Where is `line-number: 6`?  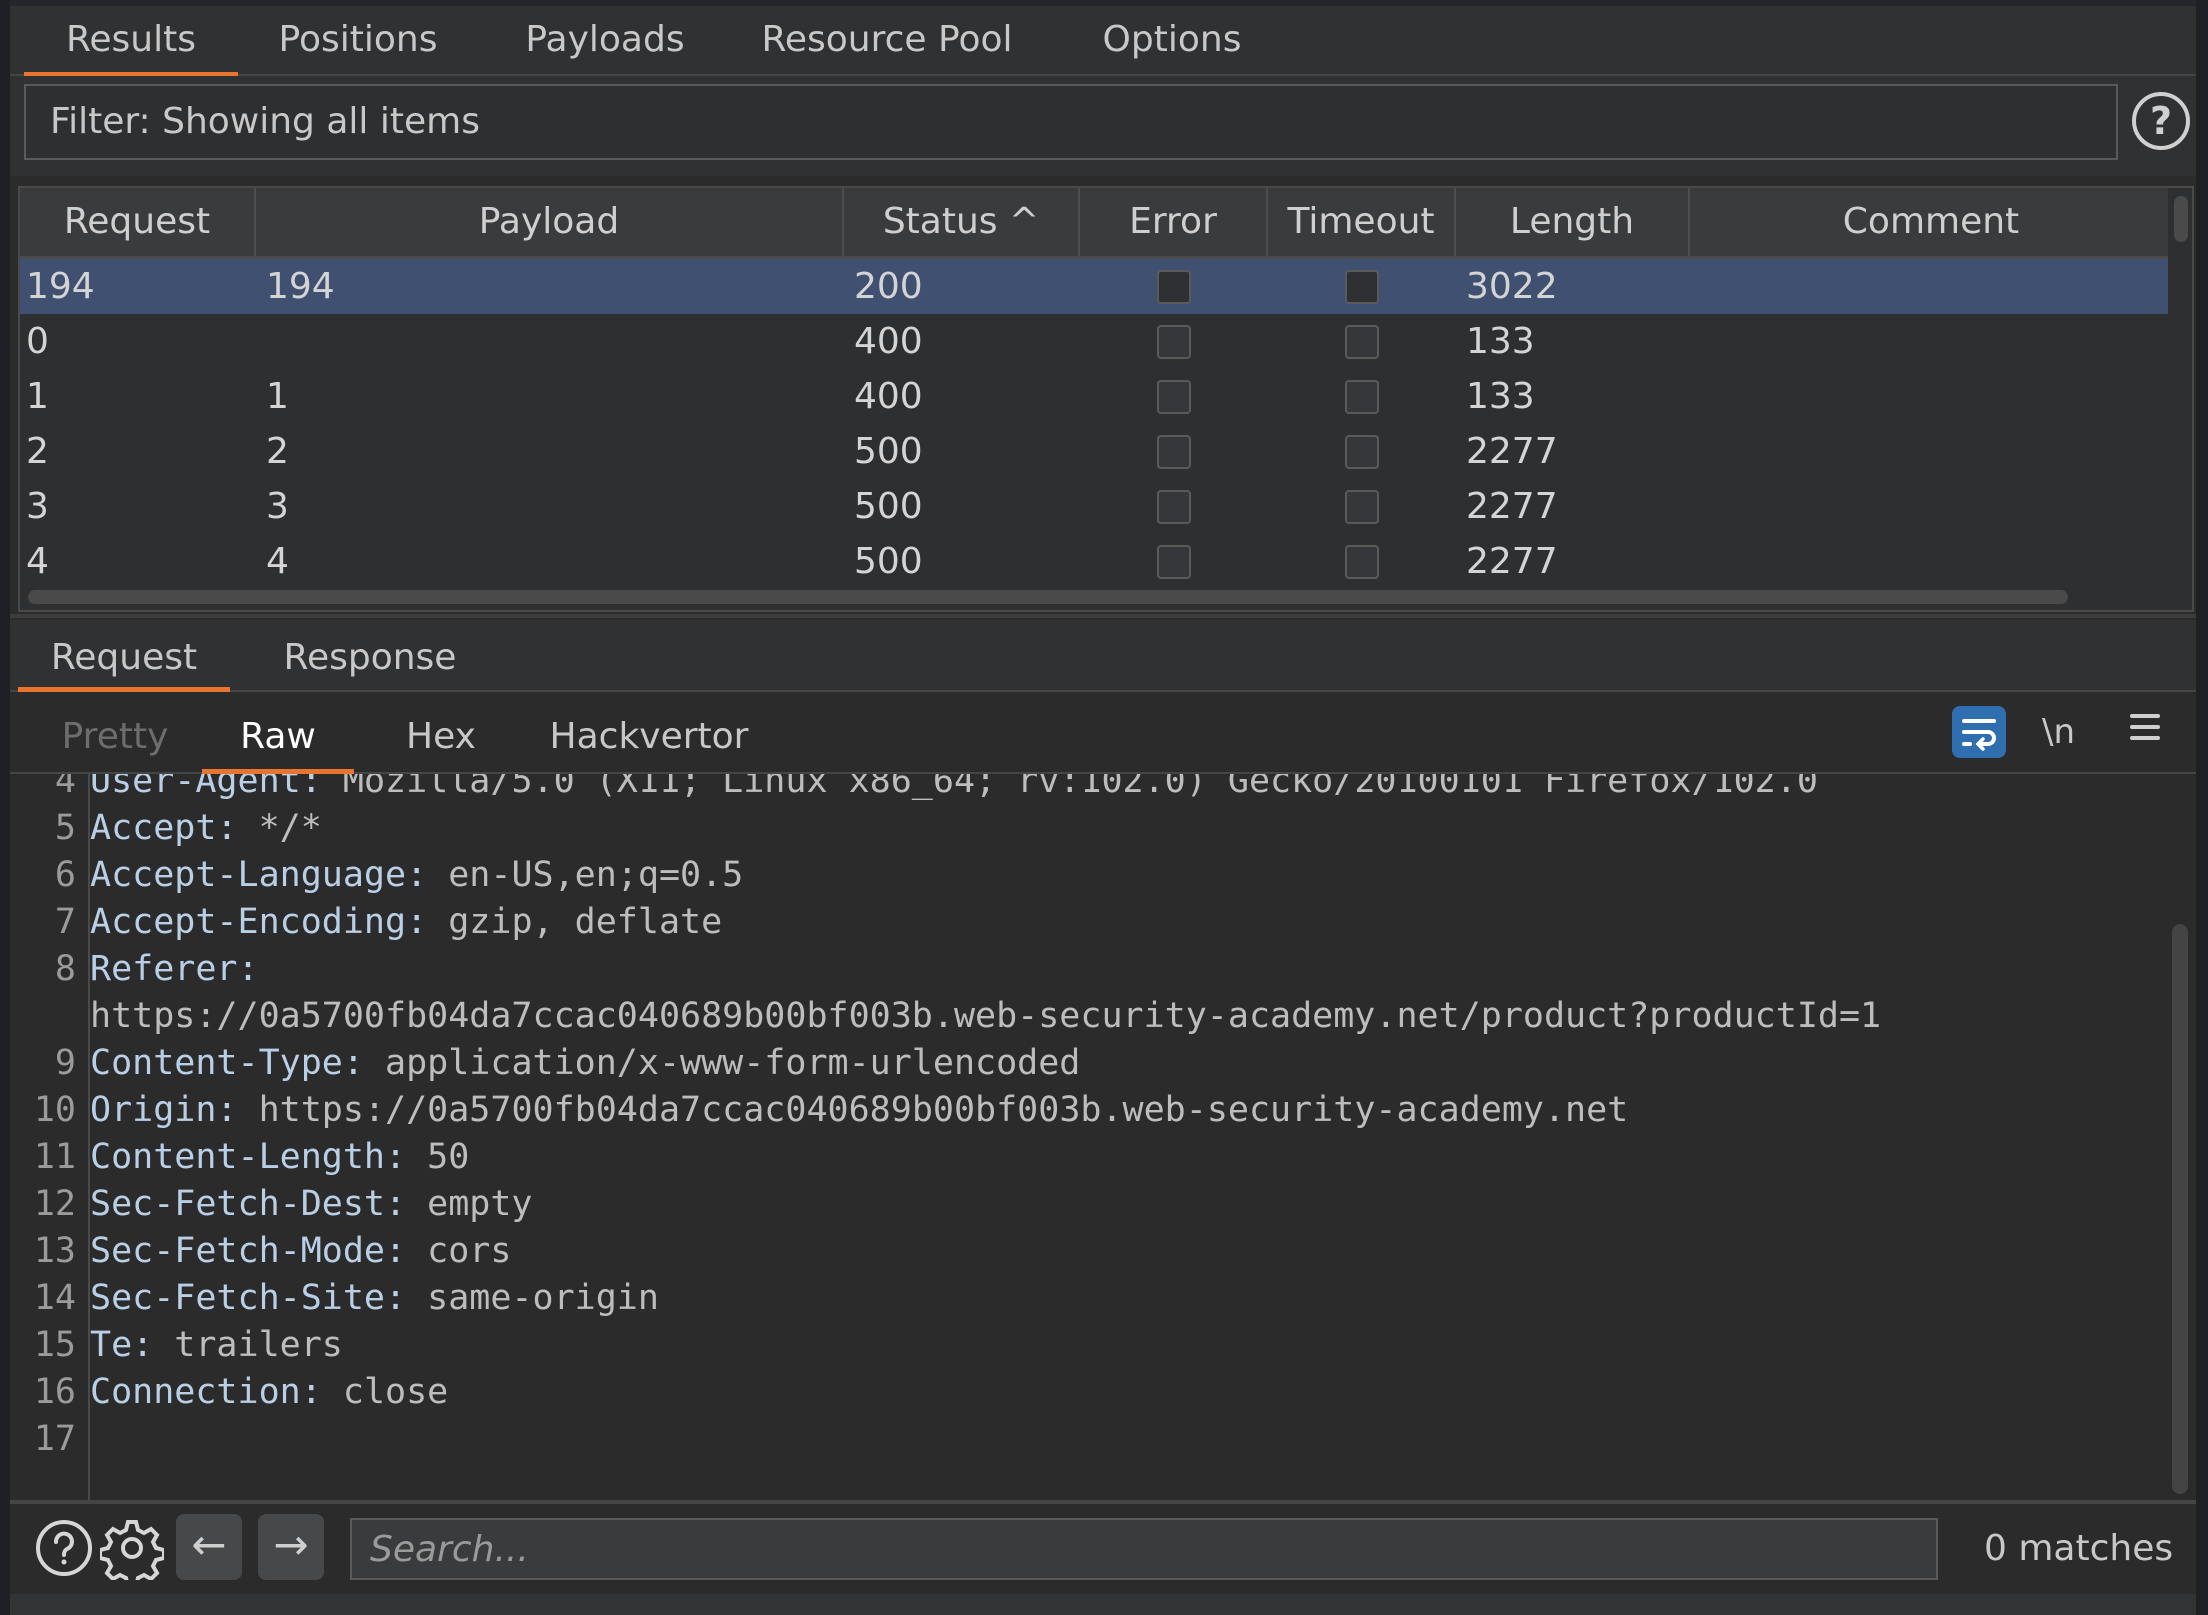
line-number: 6 is located at coordinates (65, 875).